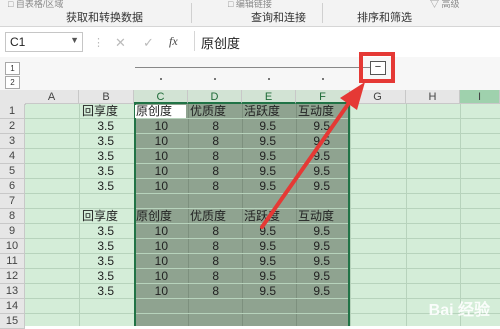 The width and height of the screenshot is (500, 329). I want to click on row-header-3: 3, so click(12, 141).